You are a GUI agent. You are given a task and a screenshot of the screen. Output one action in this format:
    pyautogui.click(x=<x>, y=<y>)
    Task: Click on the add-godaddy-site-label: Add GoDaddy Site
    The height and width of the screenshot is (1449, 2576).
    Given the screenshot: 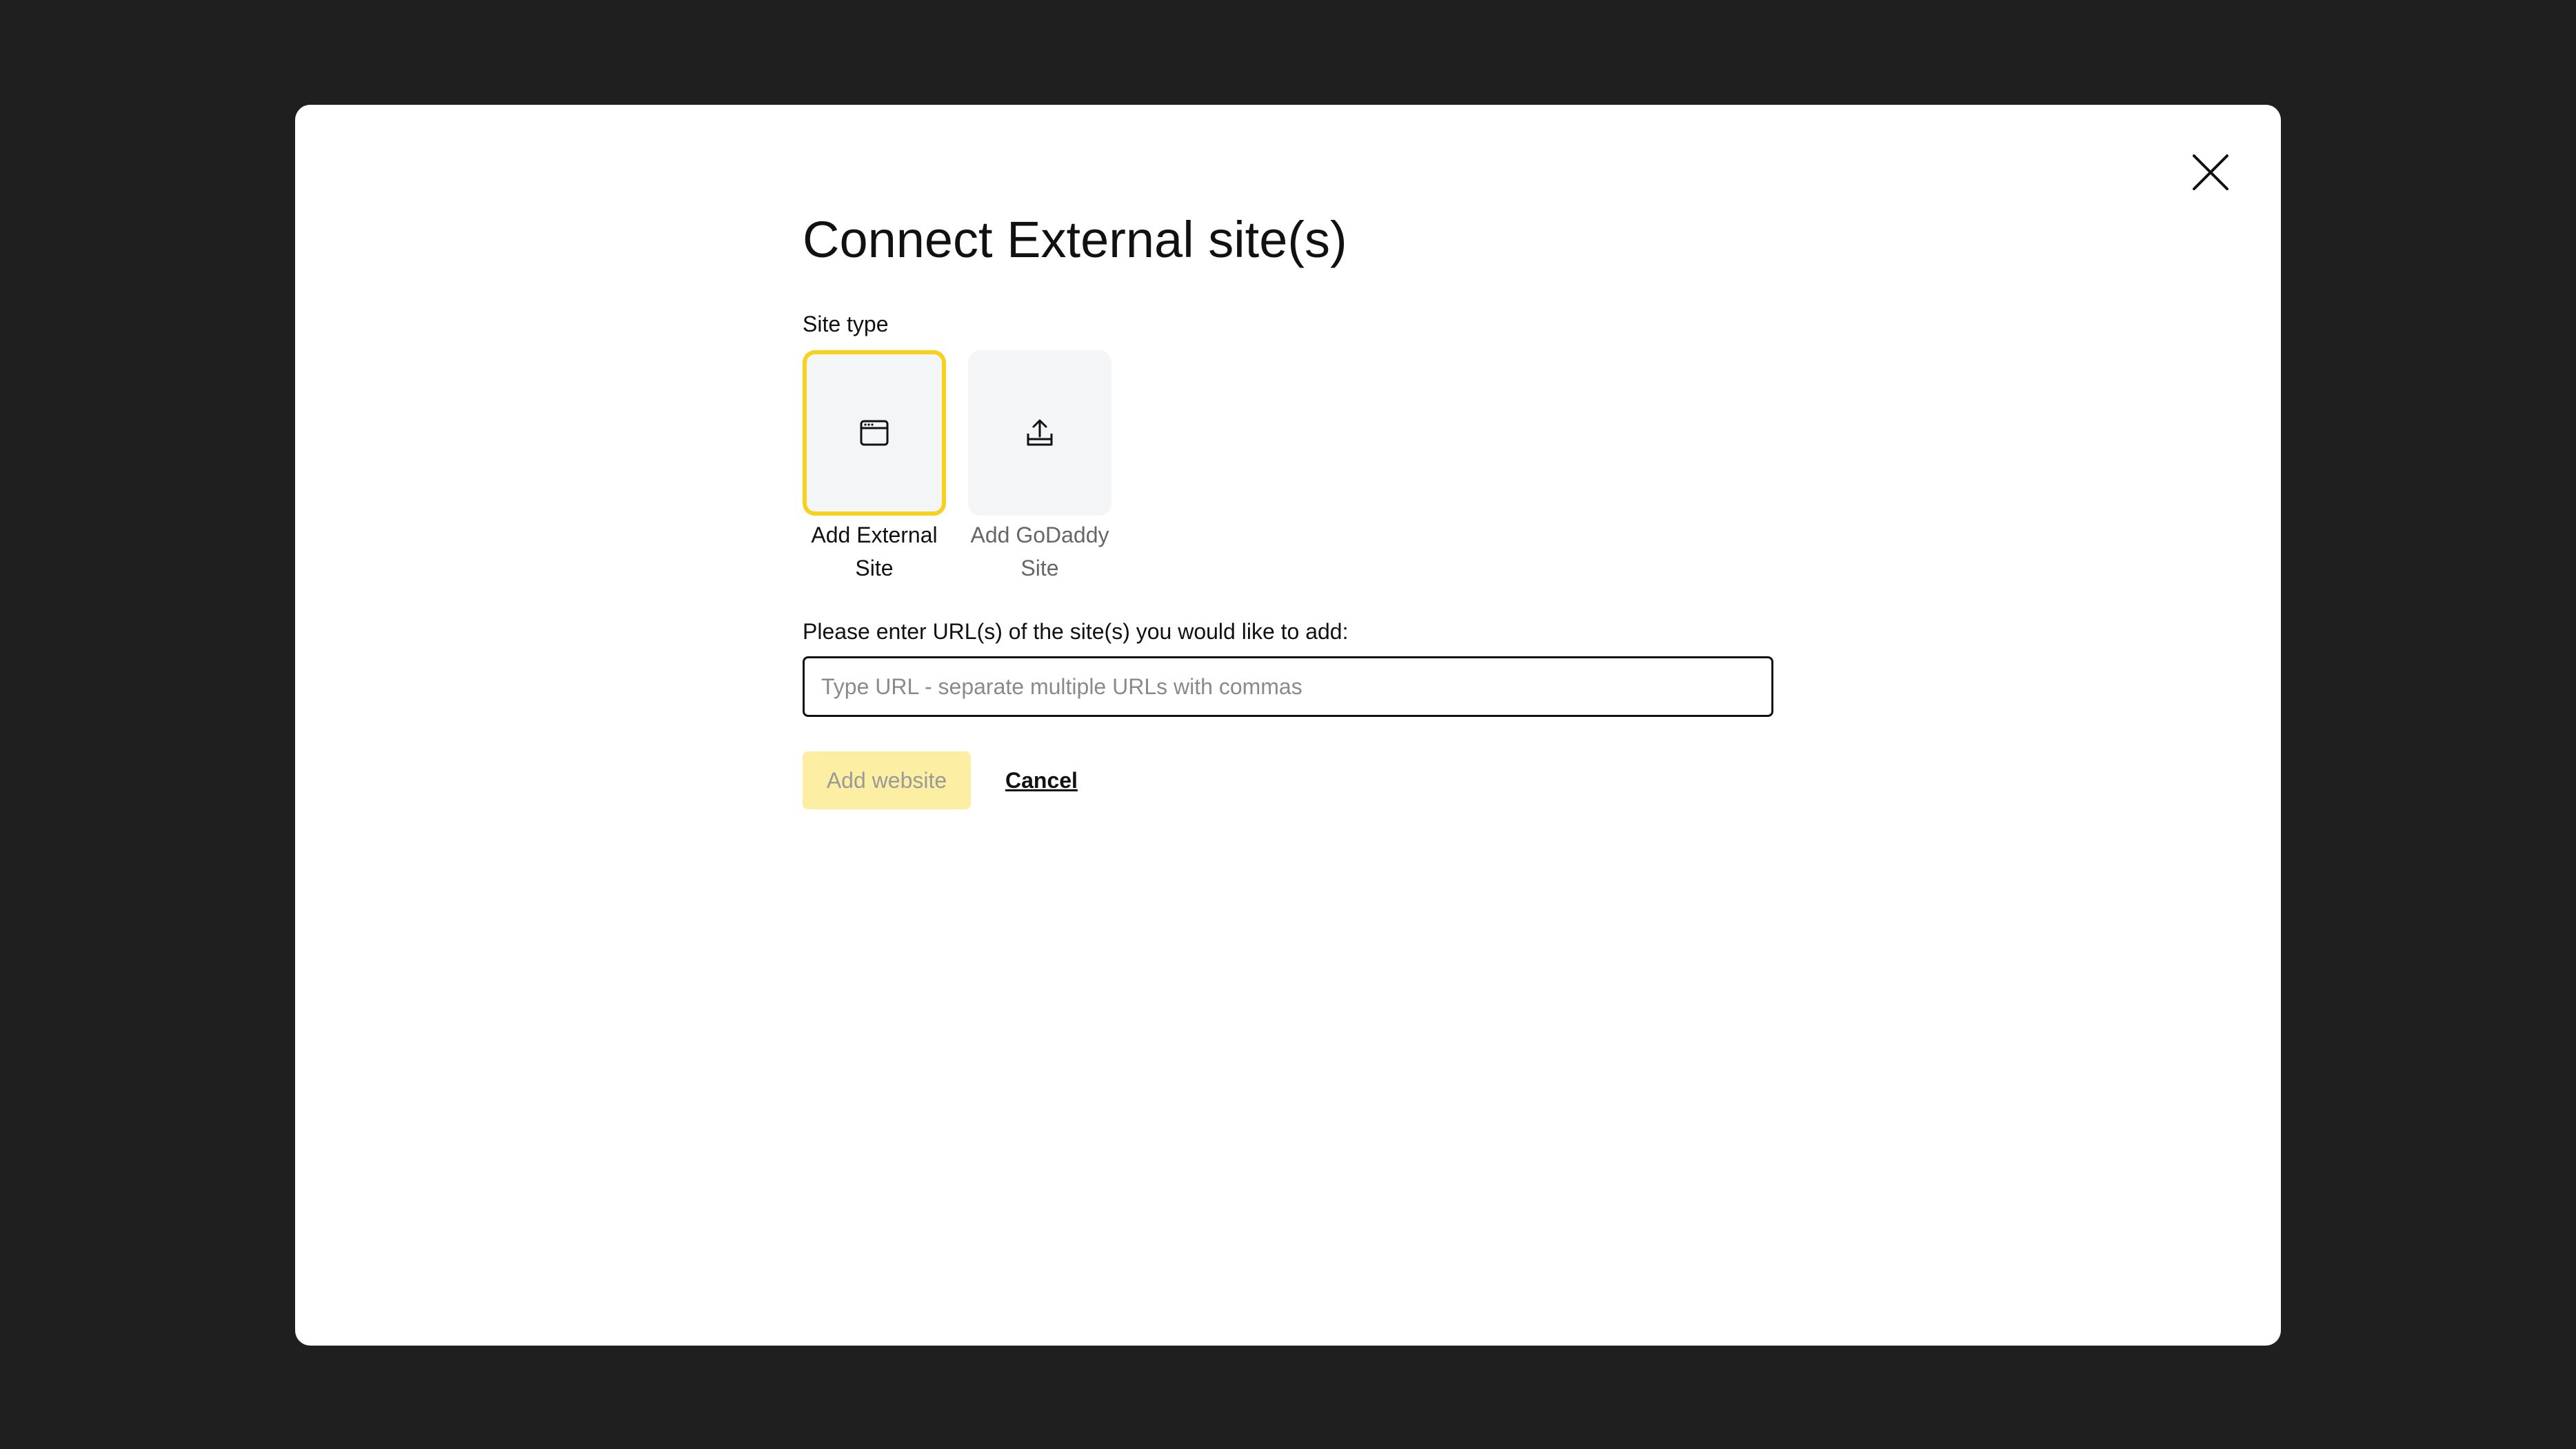 What is the action you would take?
    pyautogui.click(x=1040, y=551)
    